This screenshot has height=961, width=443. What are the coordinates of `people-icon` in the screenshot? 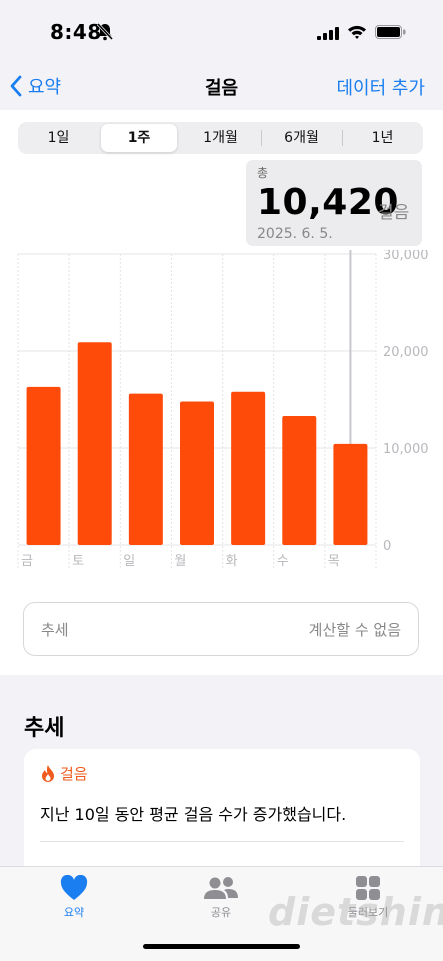 It's located at (221, 888).